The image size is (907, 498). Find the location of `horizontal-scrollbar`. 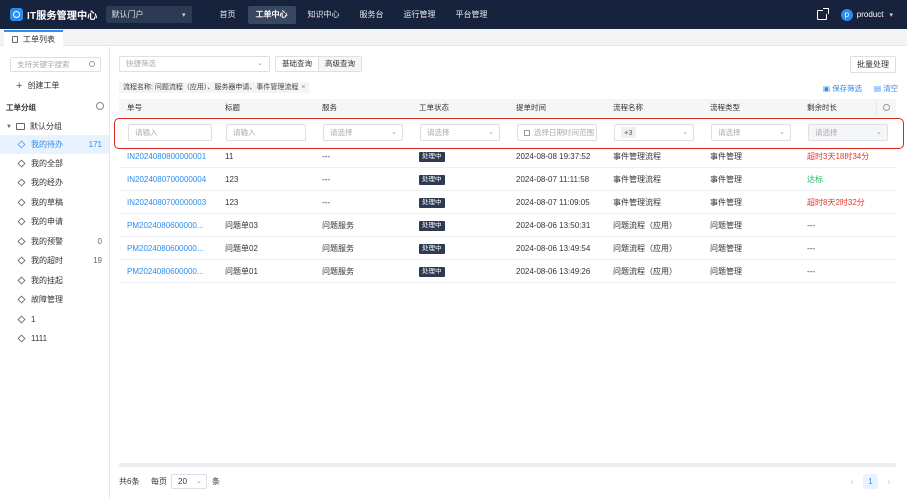

horizontal-scrollbar is located at coordinates (507, 465).